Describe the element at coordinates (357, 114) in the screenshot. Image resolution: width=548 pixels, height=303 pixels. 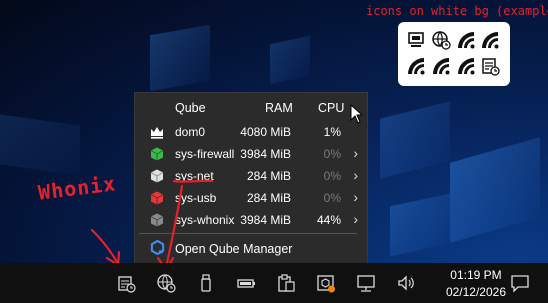
I see `mouse-cursor-icon` at that location.